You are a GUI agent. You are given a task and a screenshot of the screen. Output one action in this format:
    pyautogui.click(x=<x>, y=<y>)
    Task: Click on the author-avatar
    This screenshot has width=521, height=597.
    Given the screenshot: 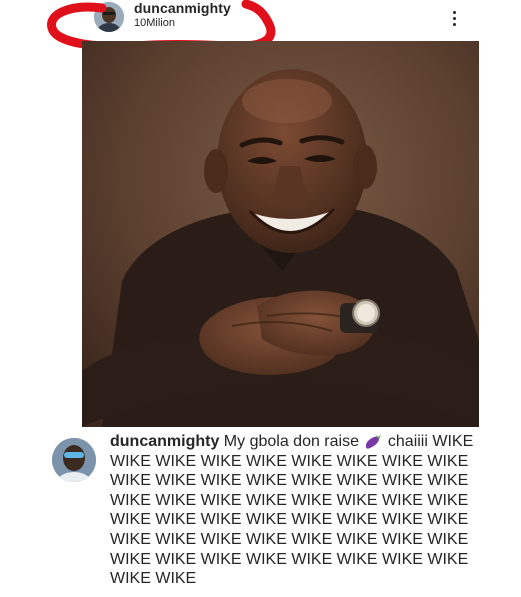 What is the action you would take?
    pyautogui.click(x=109, y=17)
    